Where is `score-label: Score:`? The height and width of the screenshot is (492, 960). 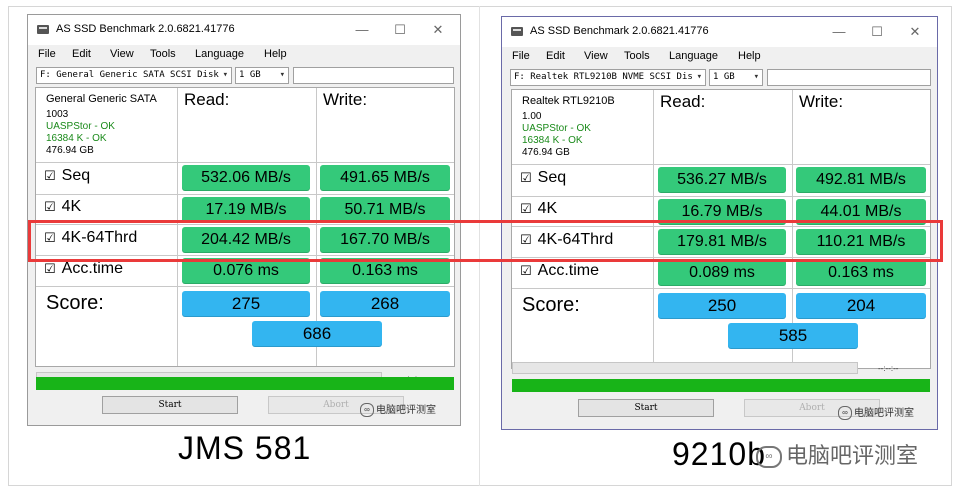
score-label: Score: is located at coordinates (75, 303).